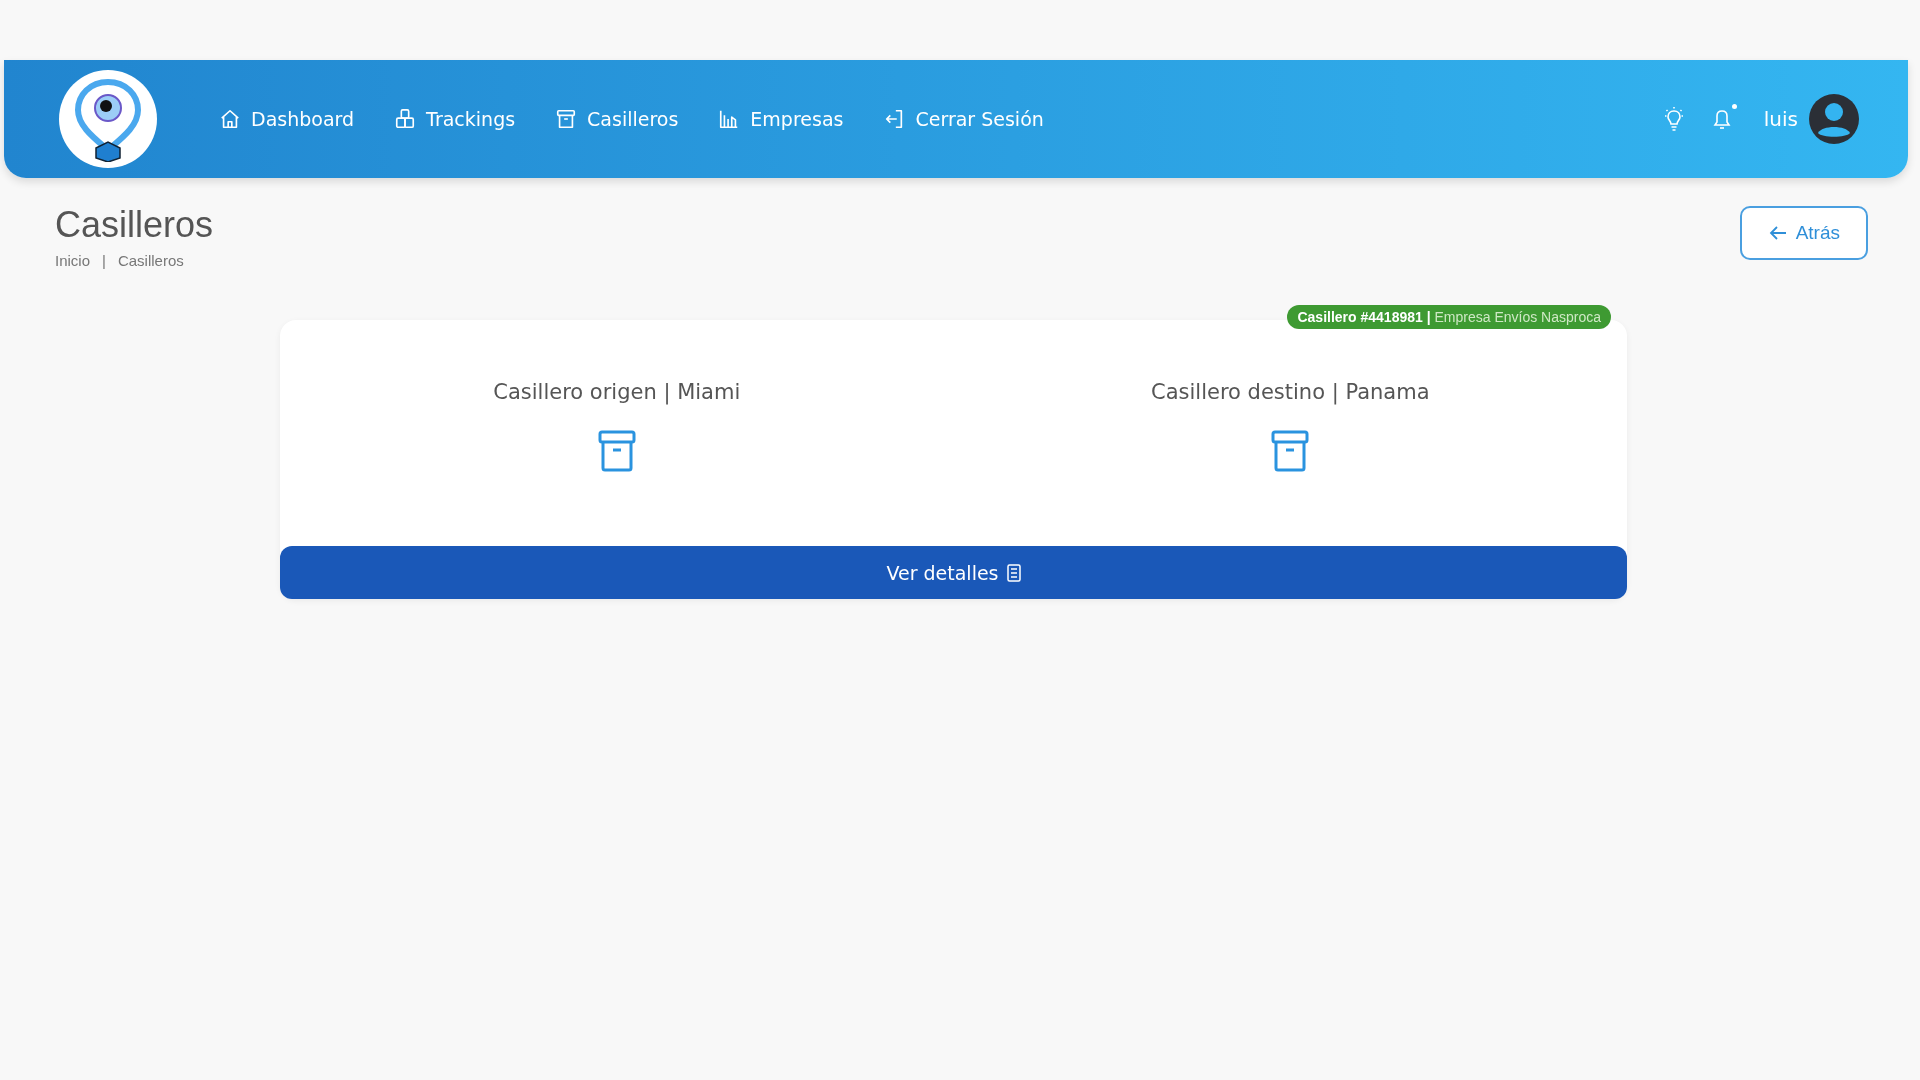 Image resolution: width=1920 pixels, height=1080 pixels. I want to click on nav-link: Trackings, so click(455, 119).